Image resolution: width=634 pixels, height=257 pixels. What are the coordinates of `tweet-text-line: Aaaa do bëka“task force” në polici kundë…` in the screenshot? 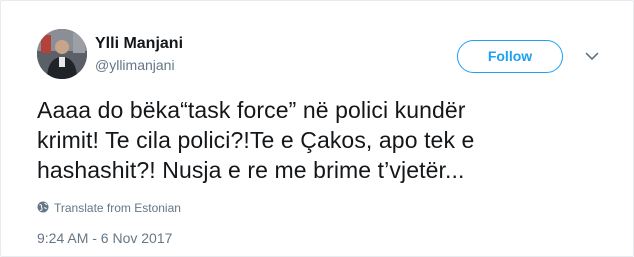 It's located at (251, 110).